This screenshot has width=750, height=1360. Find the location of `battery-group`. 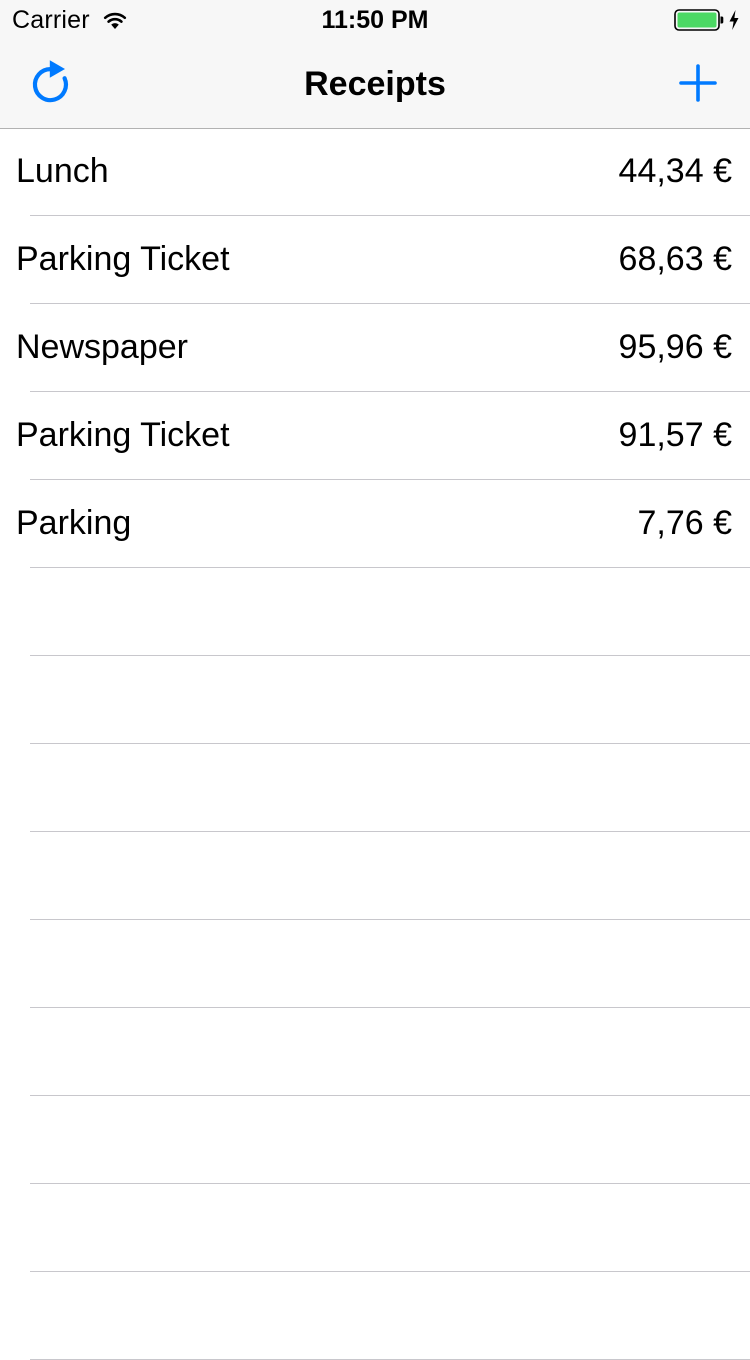

battery-group is located at coordinates (707, 20).